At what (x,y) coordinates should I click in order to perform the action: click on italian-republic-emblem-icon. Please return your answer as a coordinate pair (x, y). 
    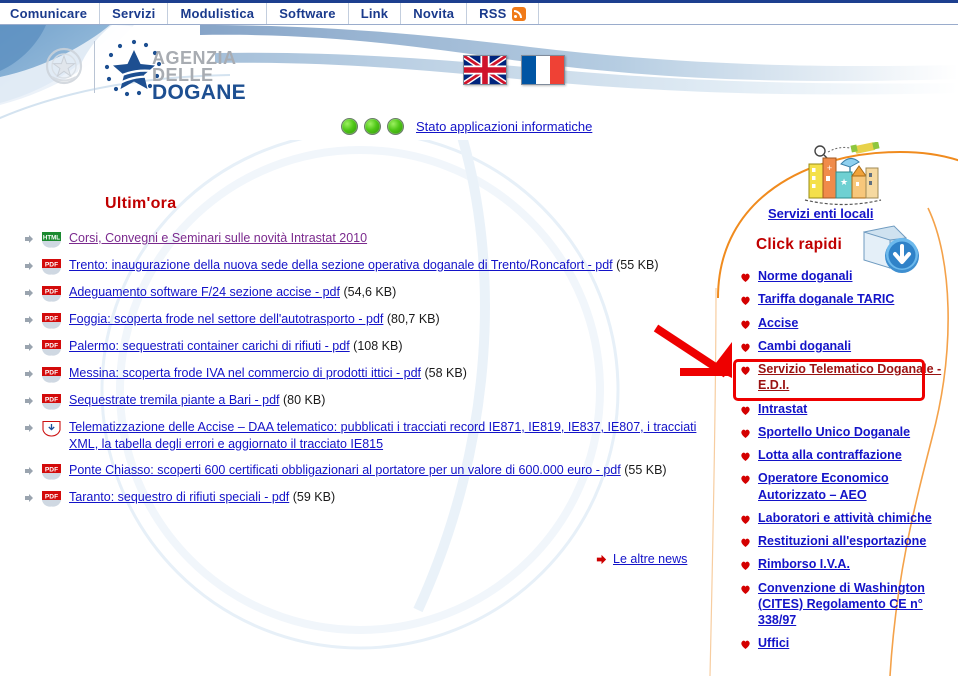
    Looking at the image, I should click on (64, 66).